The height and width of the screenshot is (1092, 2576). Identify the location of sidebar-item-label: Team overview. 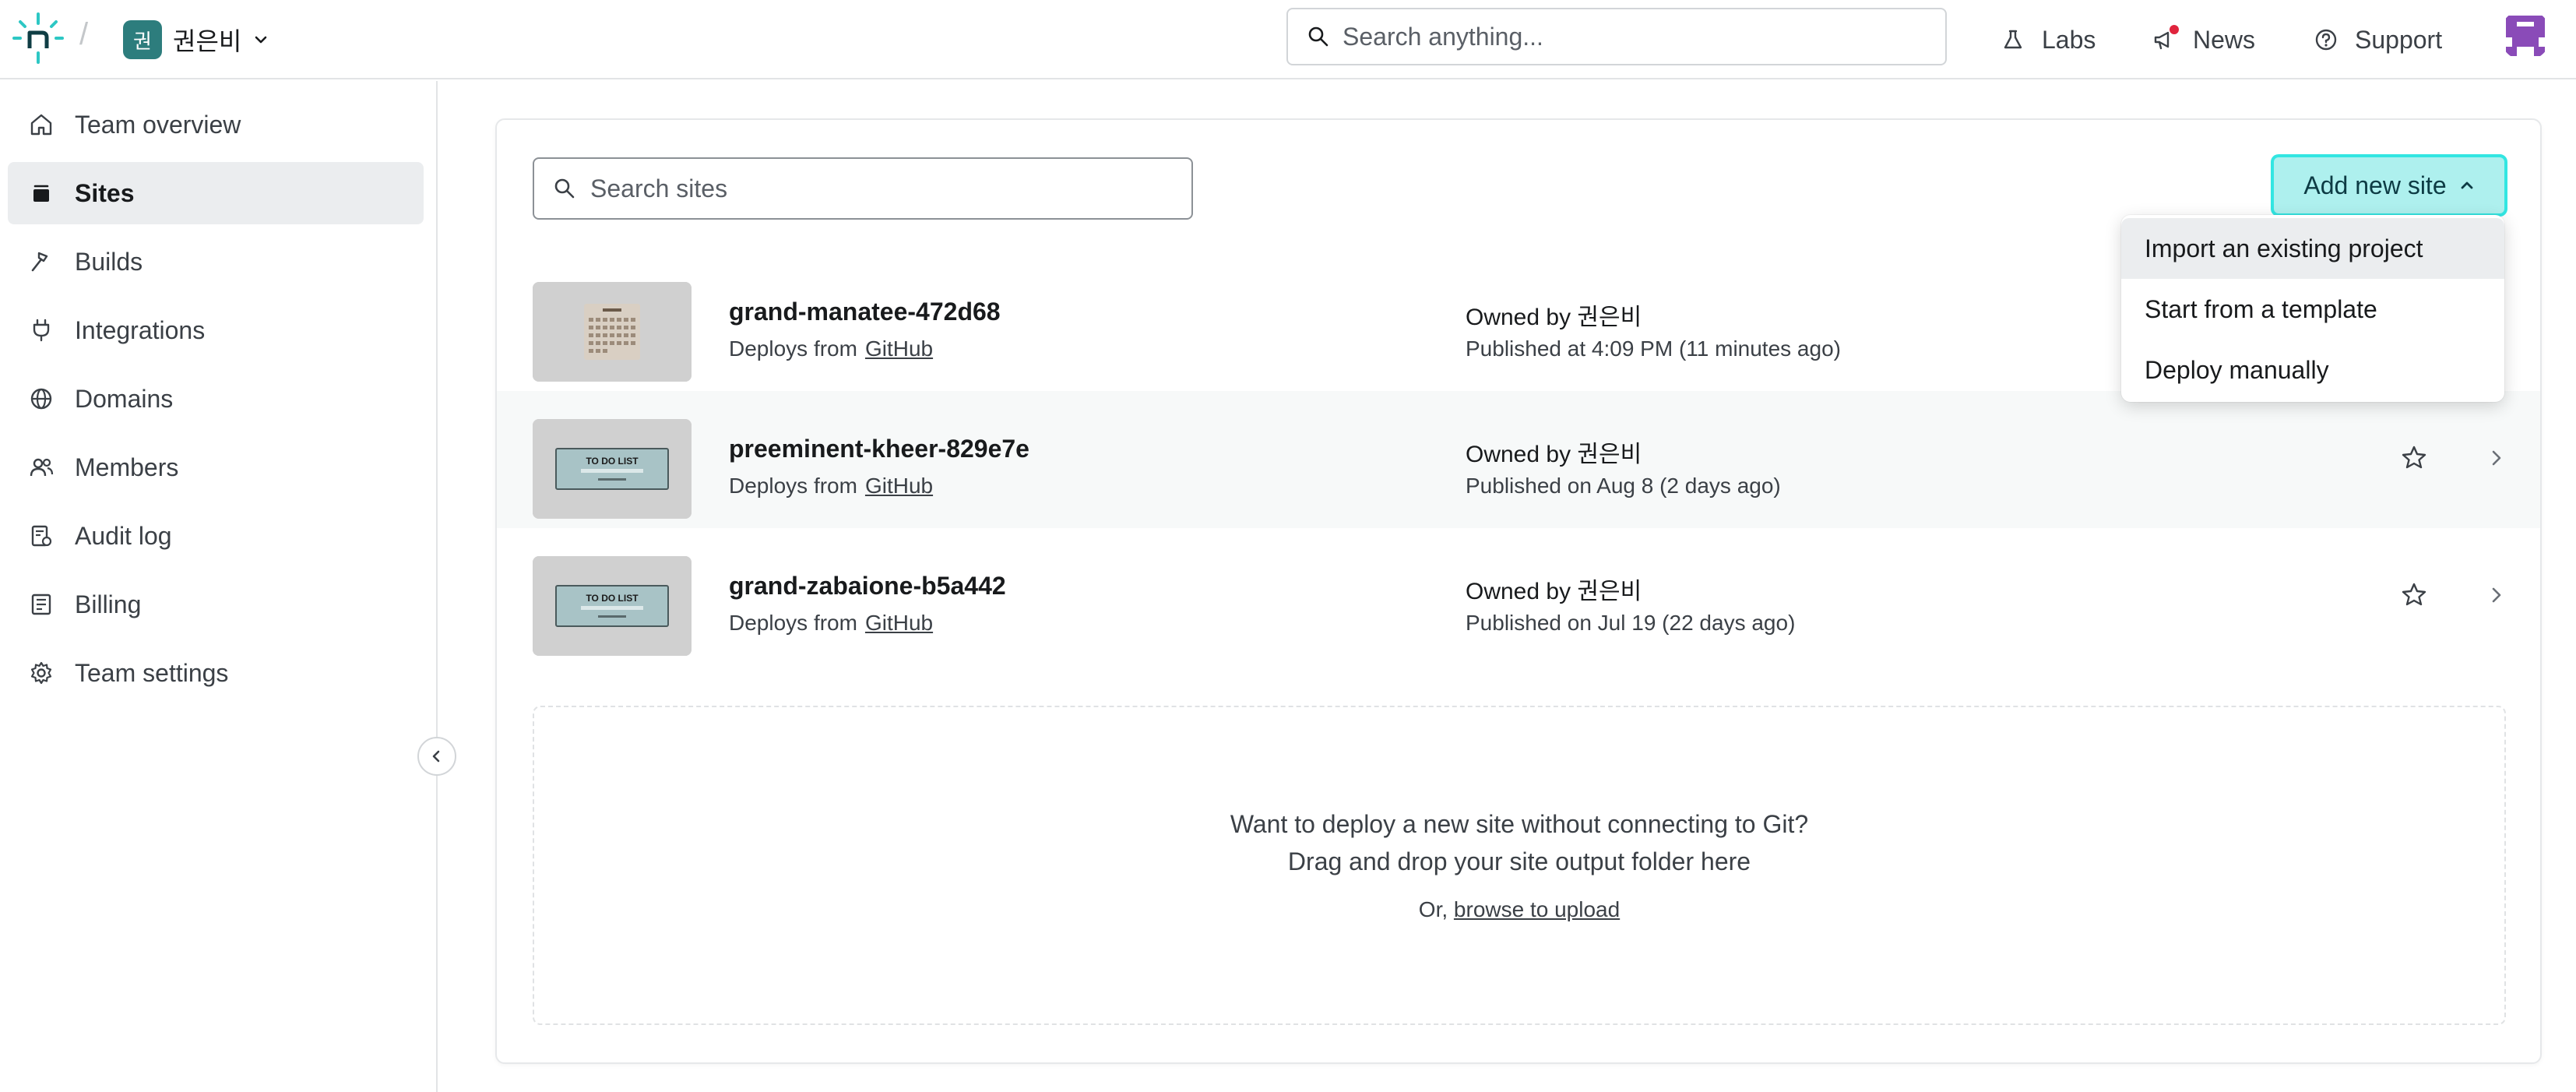
(158, 124).